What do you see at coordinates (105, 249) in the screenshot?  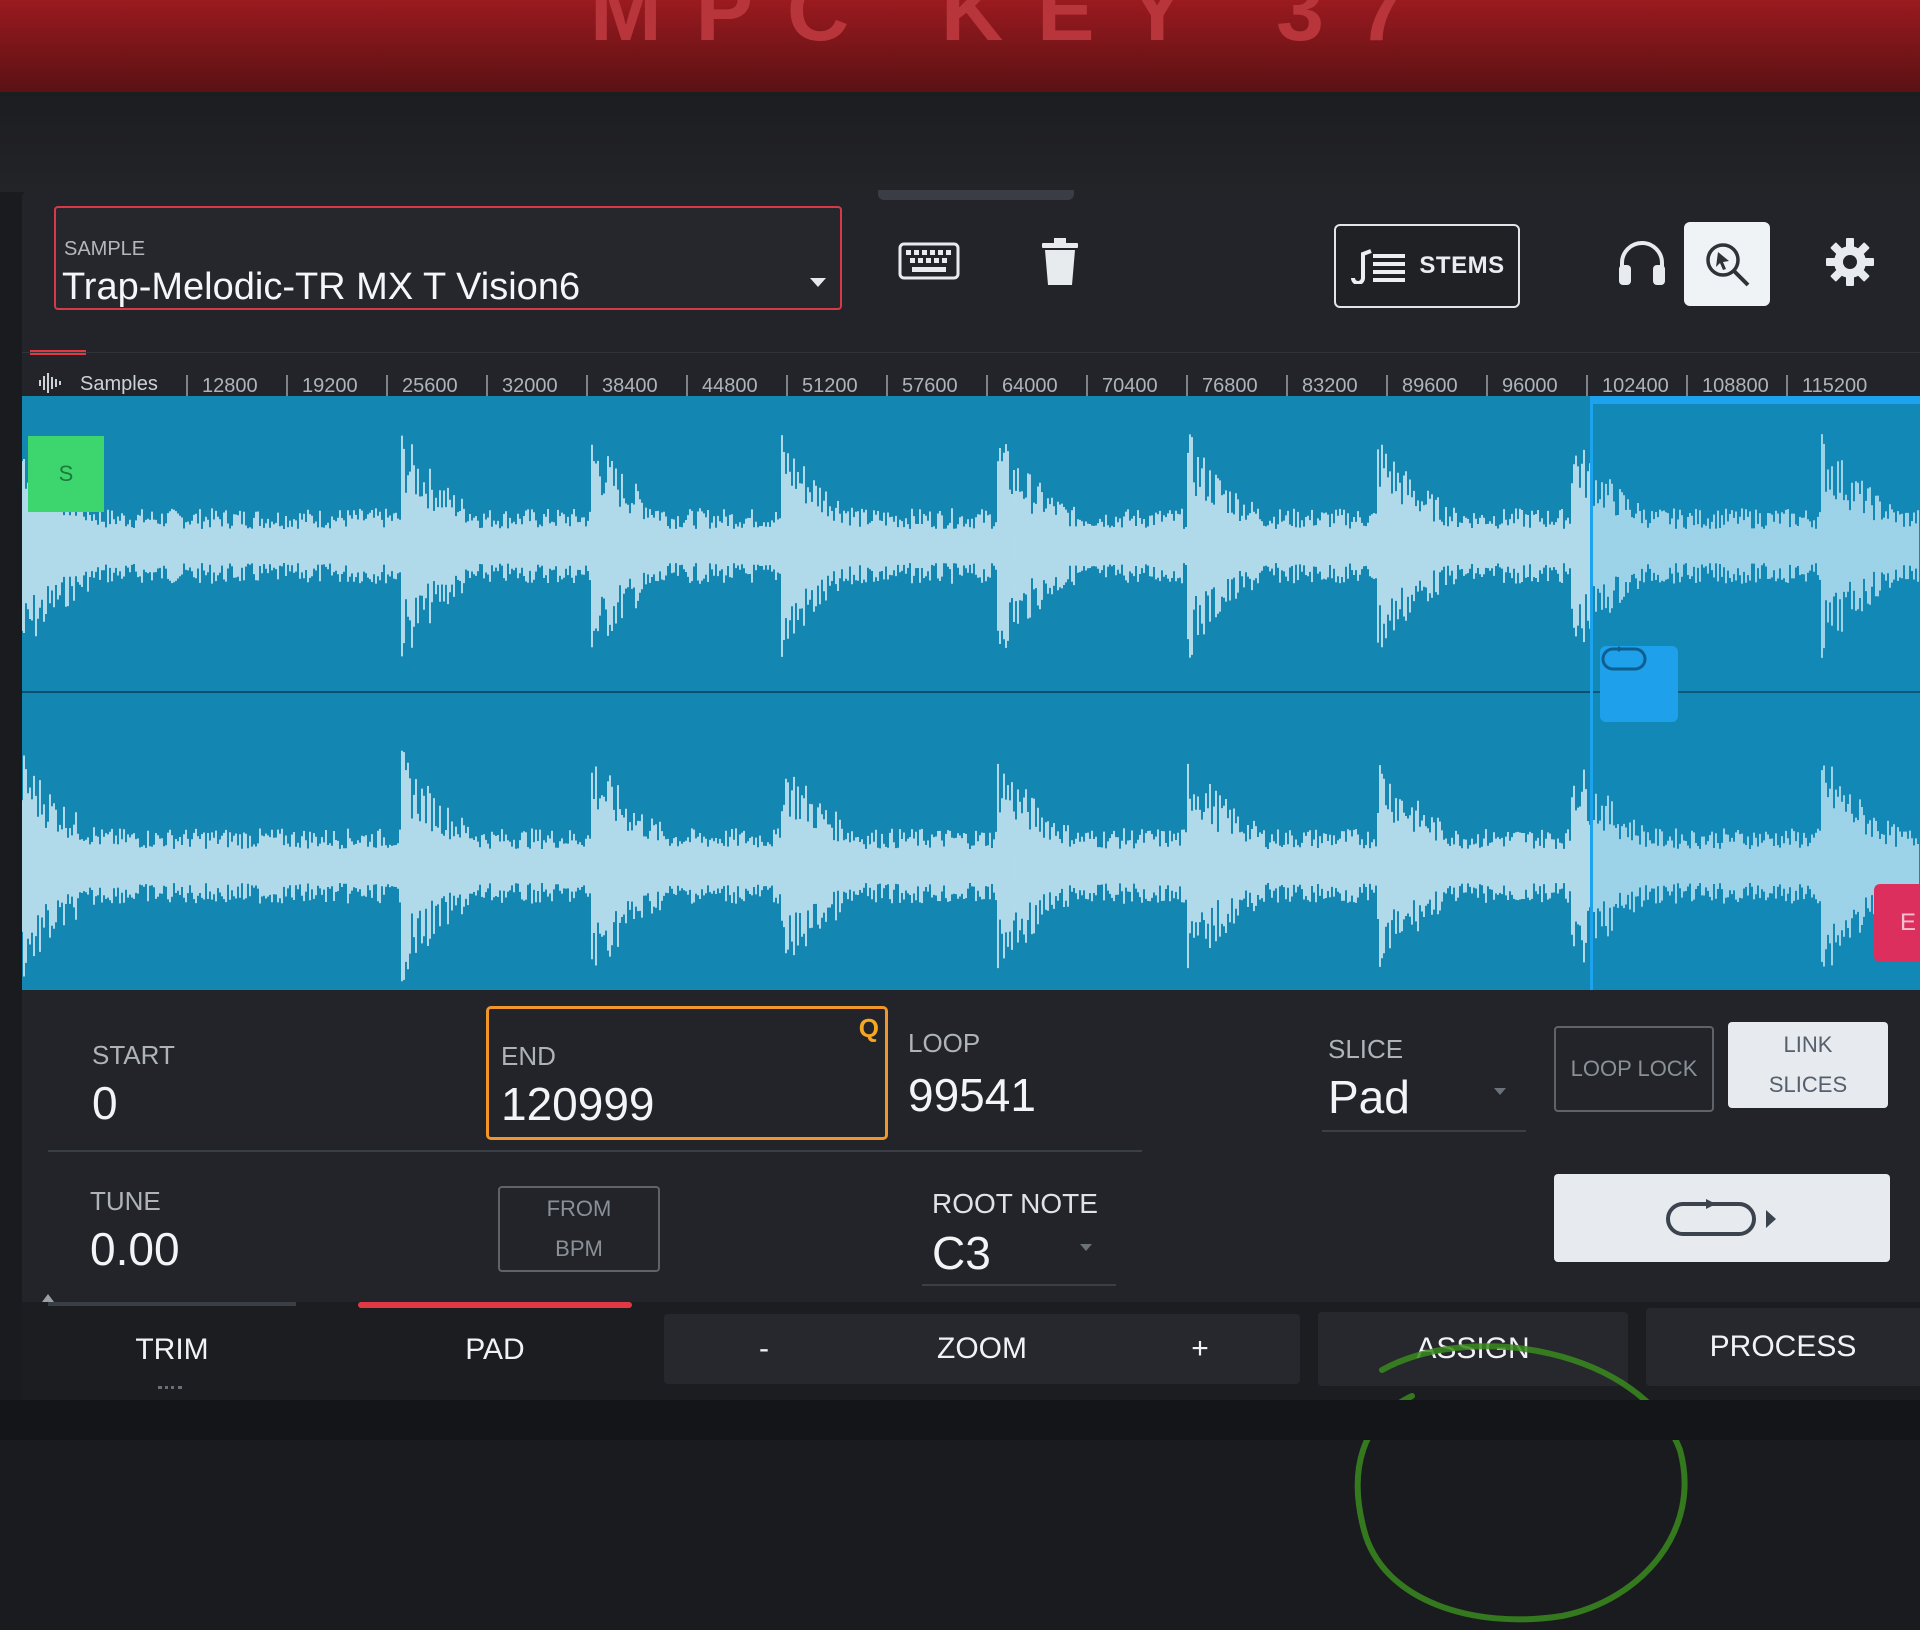 I see `sample-caption: SAMPLE` at bounding box center [105, 249].